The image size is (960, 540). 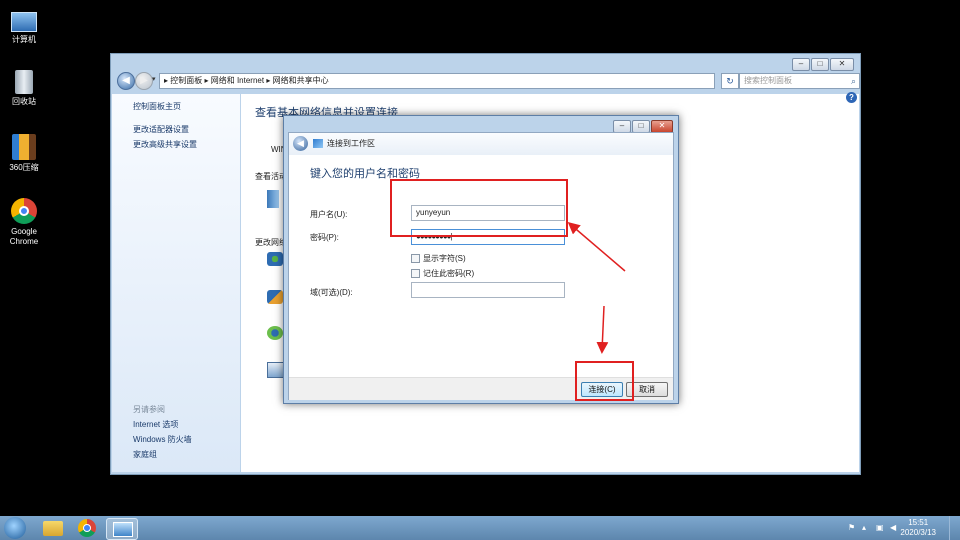 I want to click on show-desktop-button, so click(x=954, y=528).